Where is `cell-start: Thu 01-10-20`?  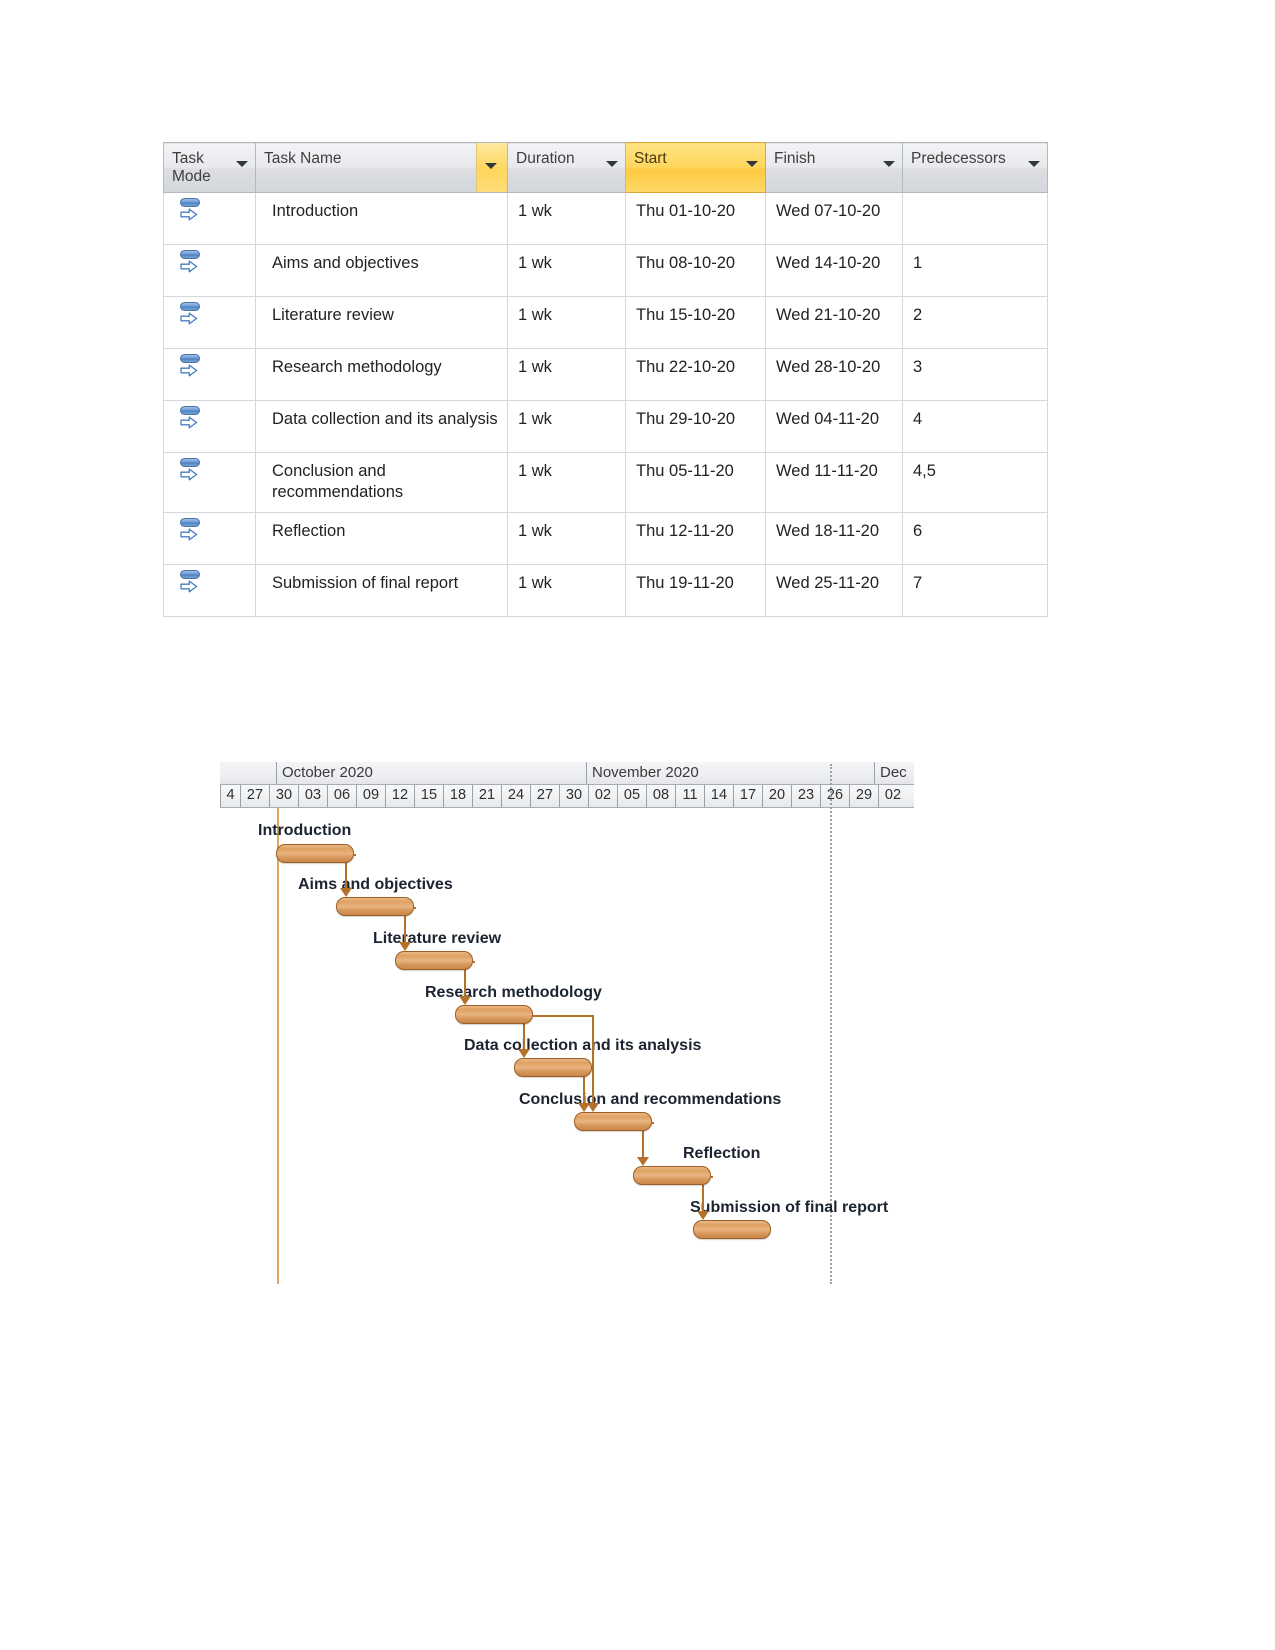 cell-start: Thu 01-10-20 is located at coordinates (695, 218).